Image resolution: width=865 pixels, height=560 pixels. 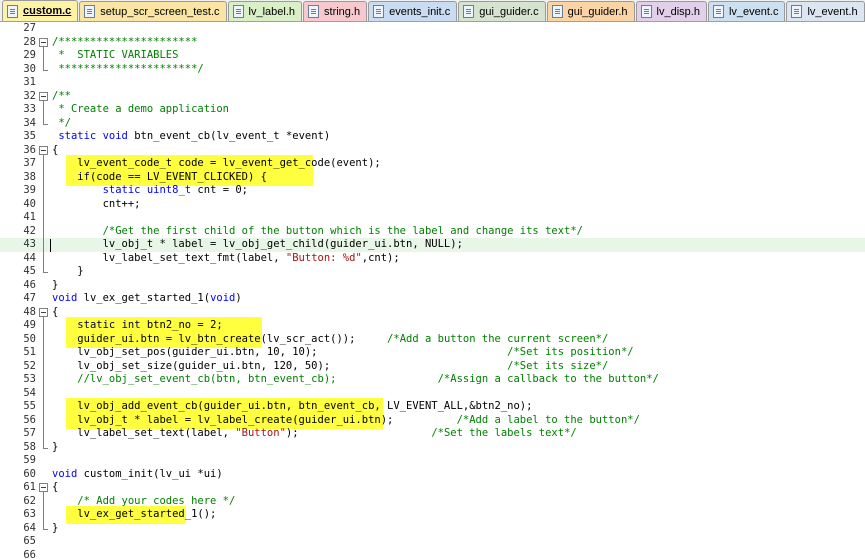 I want to click on code-text: * Create a demo application, so click(x=141, y=109).